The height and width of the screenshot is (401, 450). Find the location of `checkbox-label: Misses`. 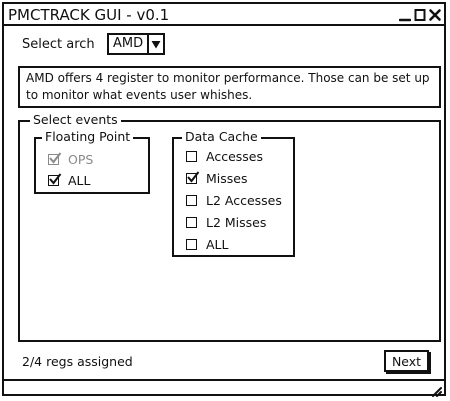

checkbox-label: Misses is located at coordinates (227, 178).